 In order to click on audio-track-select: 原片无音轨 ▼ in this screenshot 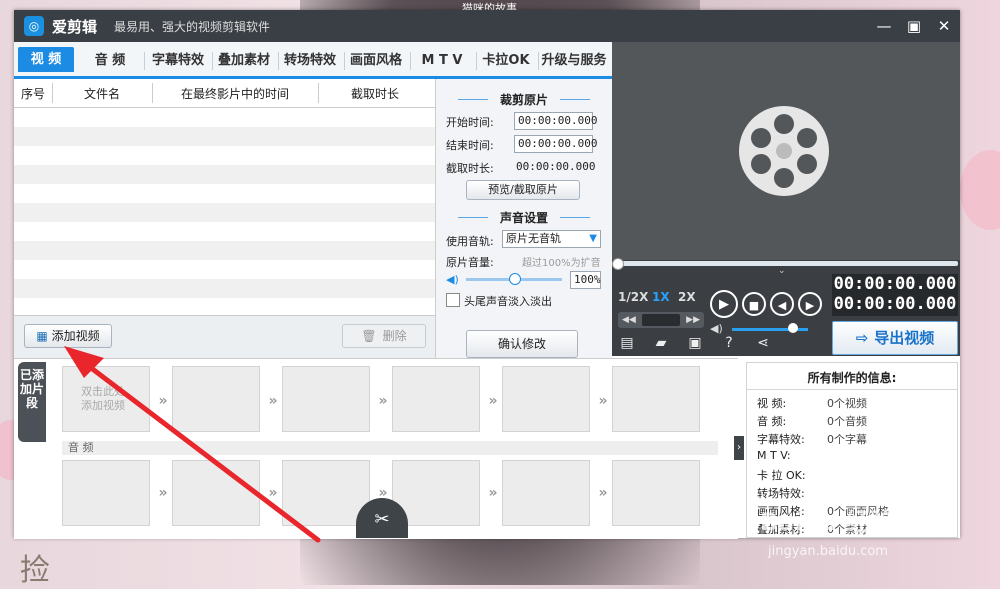, I will do `click(551, 239)`.